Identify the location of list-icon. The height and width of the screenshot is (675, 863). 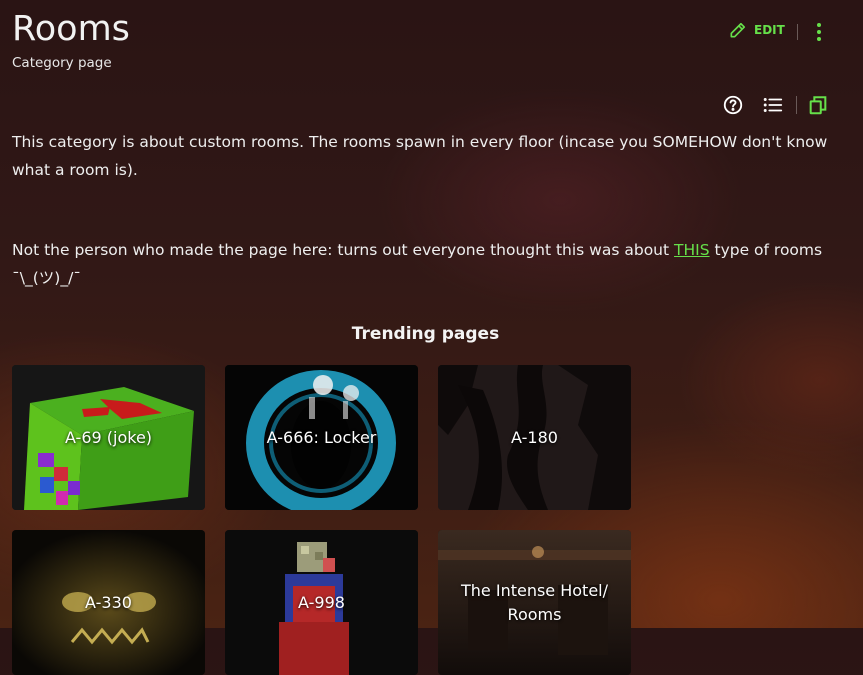
(773, 105).